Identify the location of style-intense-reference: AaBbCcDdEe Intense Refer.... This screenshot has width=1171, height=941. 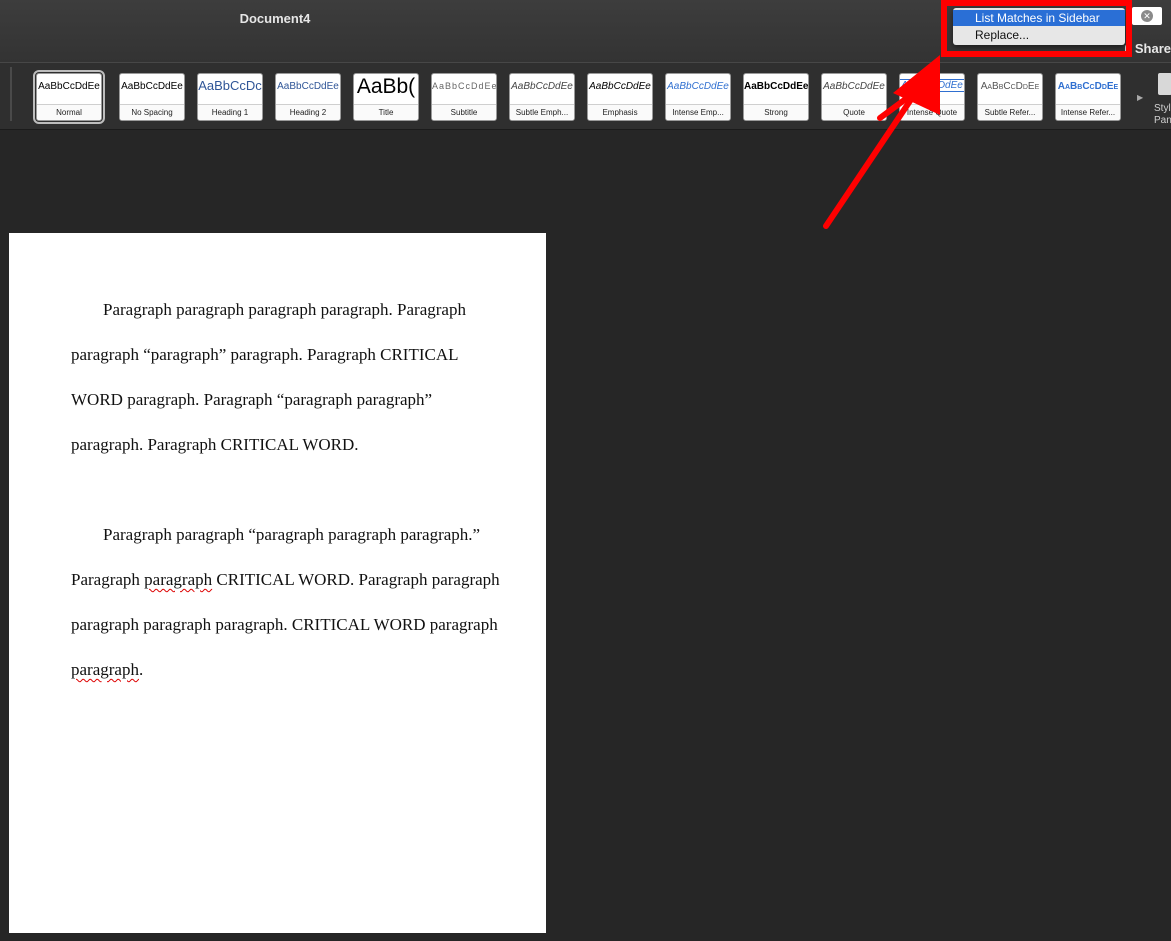
(1088, 97).